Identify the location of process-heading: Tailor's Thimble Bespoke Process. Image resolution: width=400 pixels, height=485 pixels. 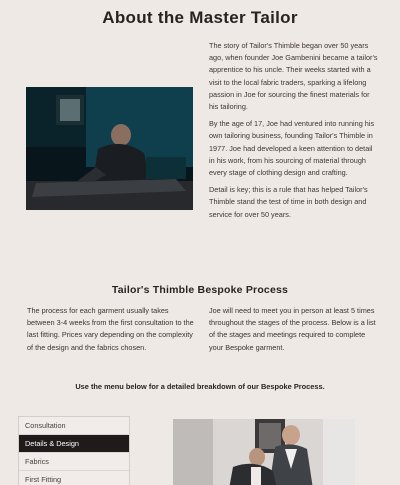
(200, 290).